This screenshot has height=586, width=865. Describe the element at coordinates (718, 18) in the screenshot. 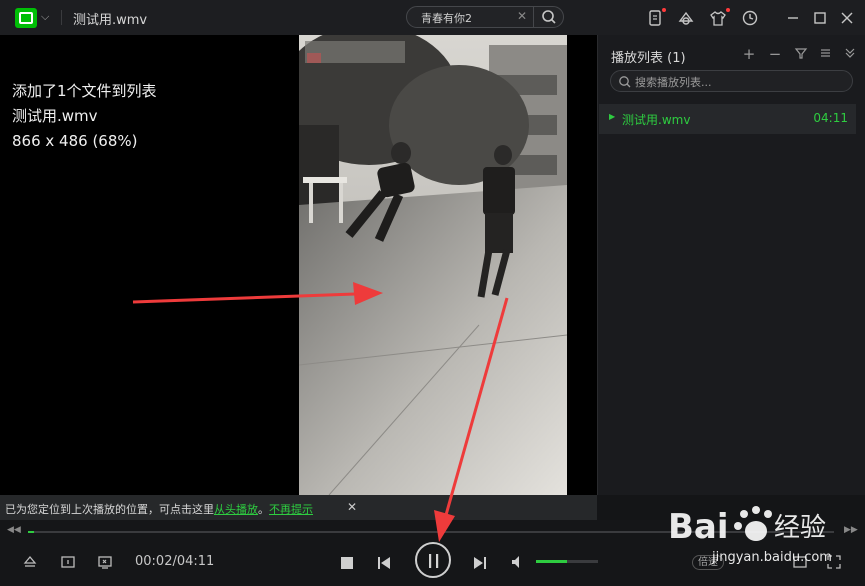

I see `skin-shirt-icon` at that location.